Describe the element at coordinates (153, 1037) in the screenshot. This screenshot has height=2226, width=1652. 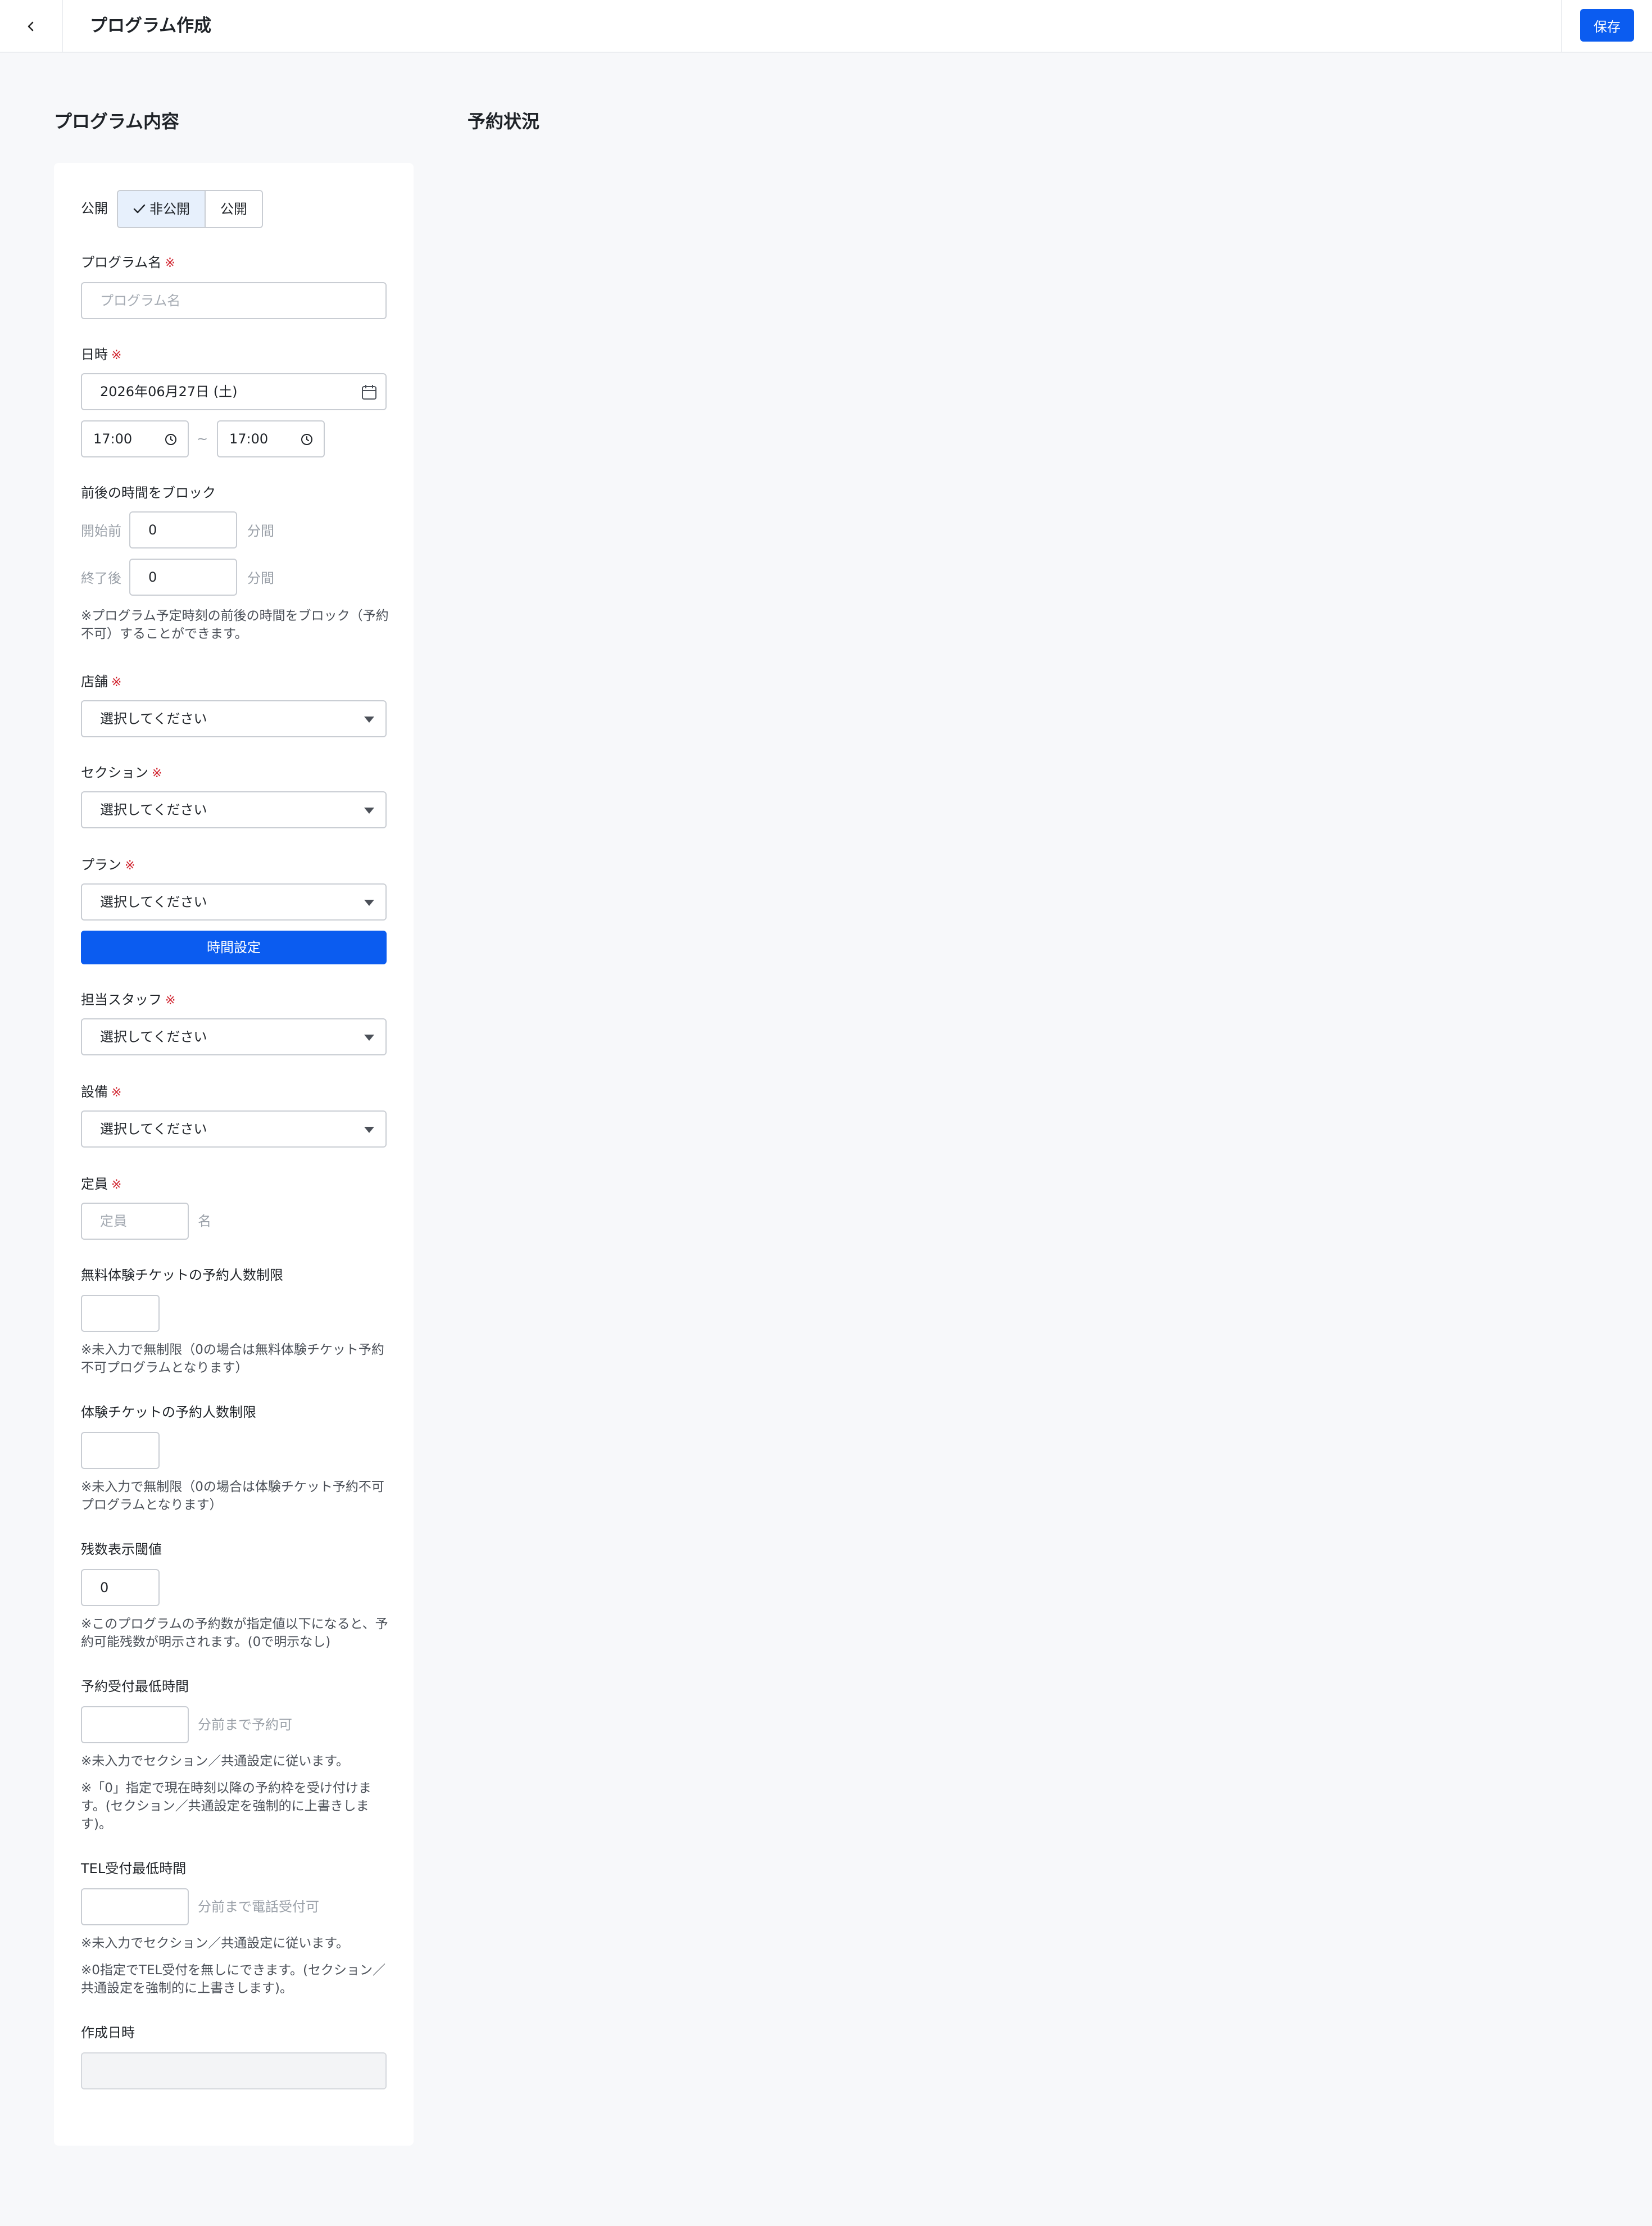
I see `staff-select-value: 選択してください` at that location.